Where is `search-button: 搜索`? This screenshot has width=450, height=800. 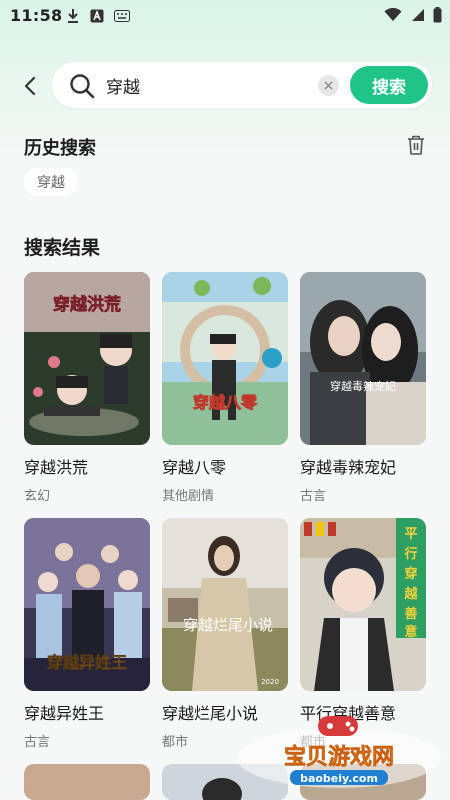 search-button: 搜索 is located at coordinates (389, 85).